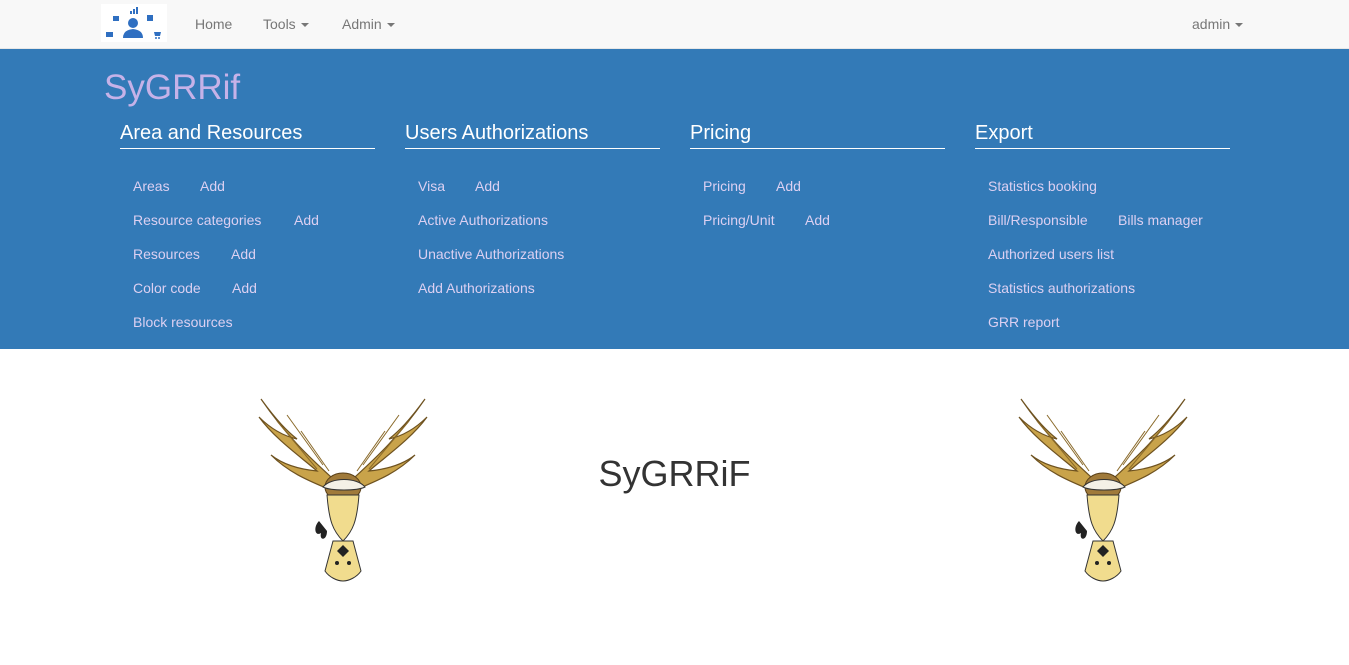 The width and height of the screenshot is (1349, 665). What do you see at coordinates (183, 322) in the screenshot?
I see `block-resources-link: Block resources` at bounding box center [183, 322].